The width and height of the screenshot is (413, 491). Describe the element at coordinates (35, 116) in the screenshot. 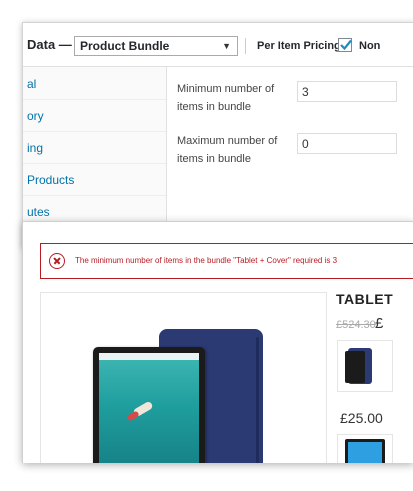

I see `tab-label: ory` at that location.